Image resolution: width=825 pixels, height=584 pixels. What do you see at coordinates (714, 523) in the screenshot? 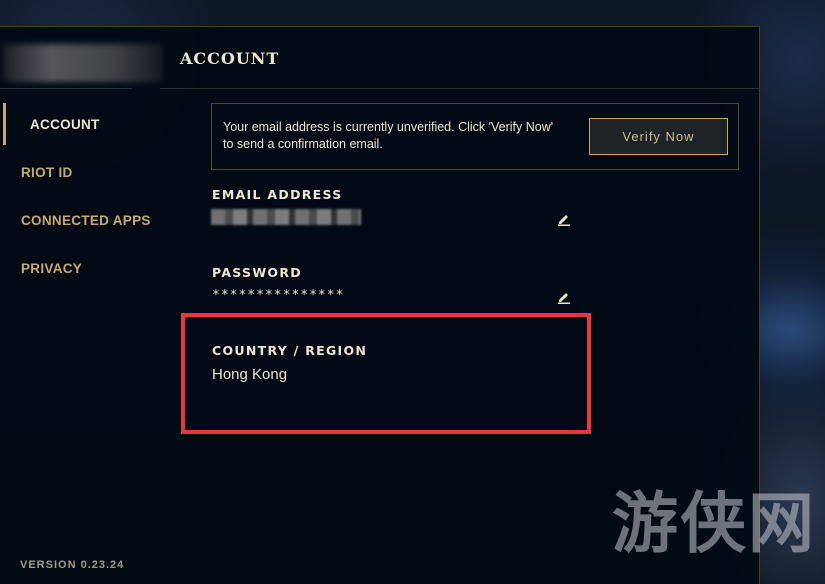
I see `watermark-logo: 游侠网` at bounding box center [714, 523].